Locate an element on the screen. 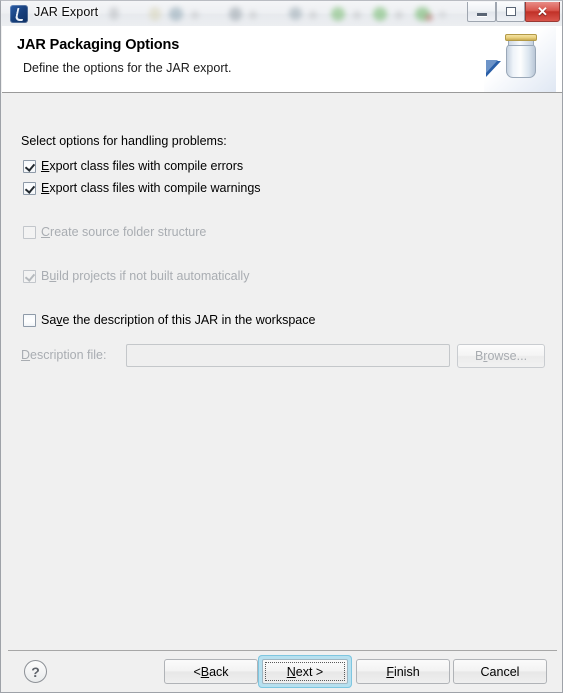  label-text: inish is located at coordinates (406, 671).